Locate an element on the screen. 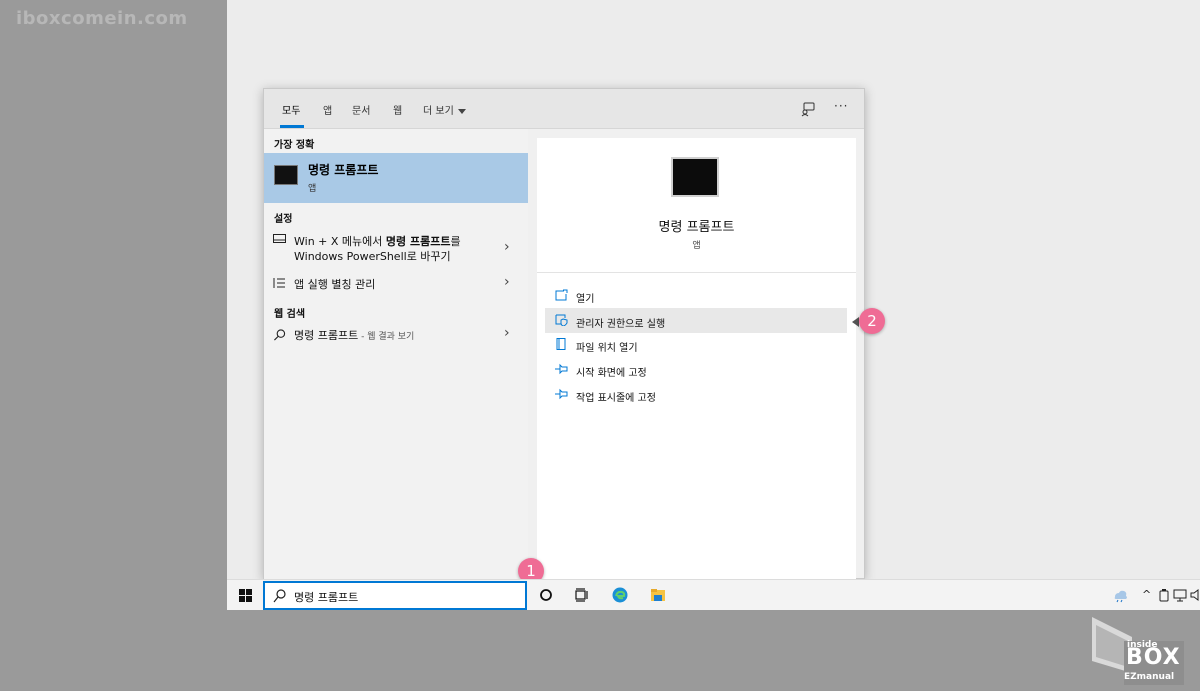 The image size is (1200, 691). search-tabs-bar: 모두 앱 문서 웹 더 보기 ··· is located at coordinates (564, 109).